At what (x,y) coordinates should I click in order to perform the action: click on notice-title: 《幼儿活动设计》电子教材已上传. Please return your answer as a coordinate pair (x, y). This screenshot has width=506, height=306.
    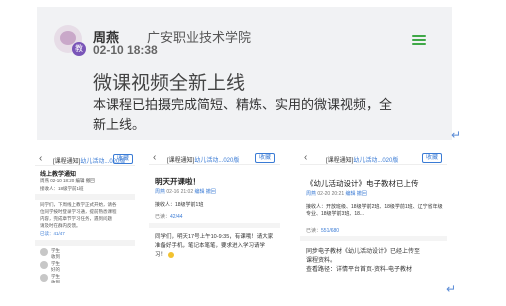
    Looking at the image, I should click on (362, 183).